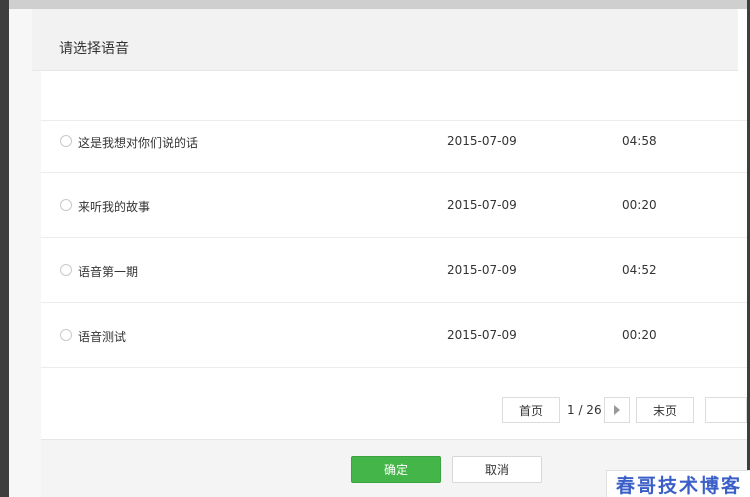  I want to click on voice-title: 语音测试, so click(102, 337).